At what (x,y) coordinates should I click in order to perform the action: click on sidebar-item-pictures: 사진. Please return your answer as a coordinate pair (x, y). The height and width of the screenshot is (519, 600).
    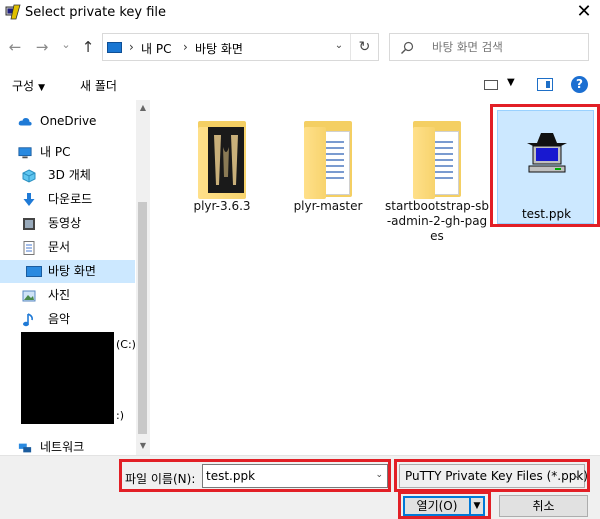
    Looking at the image, I should click on (67, 295).